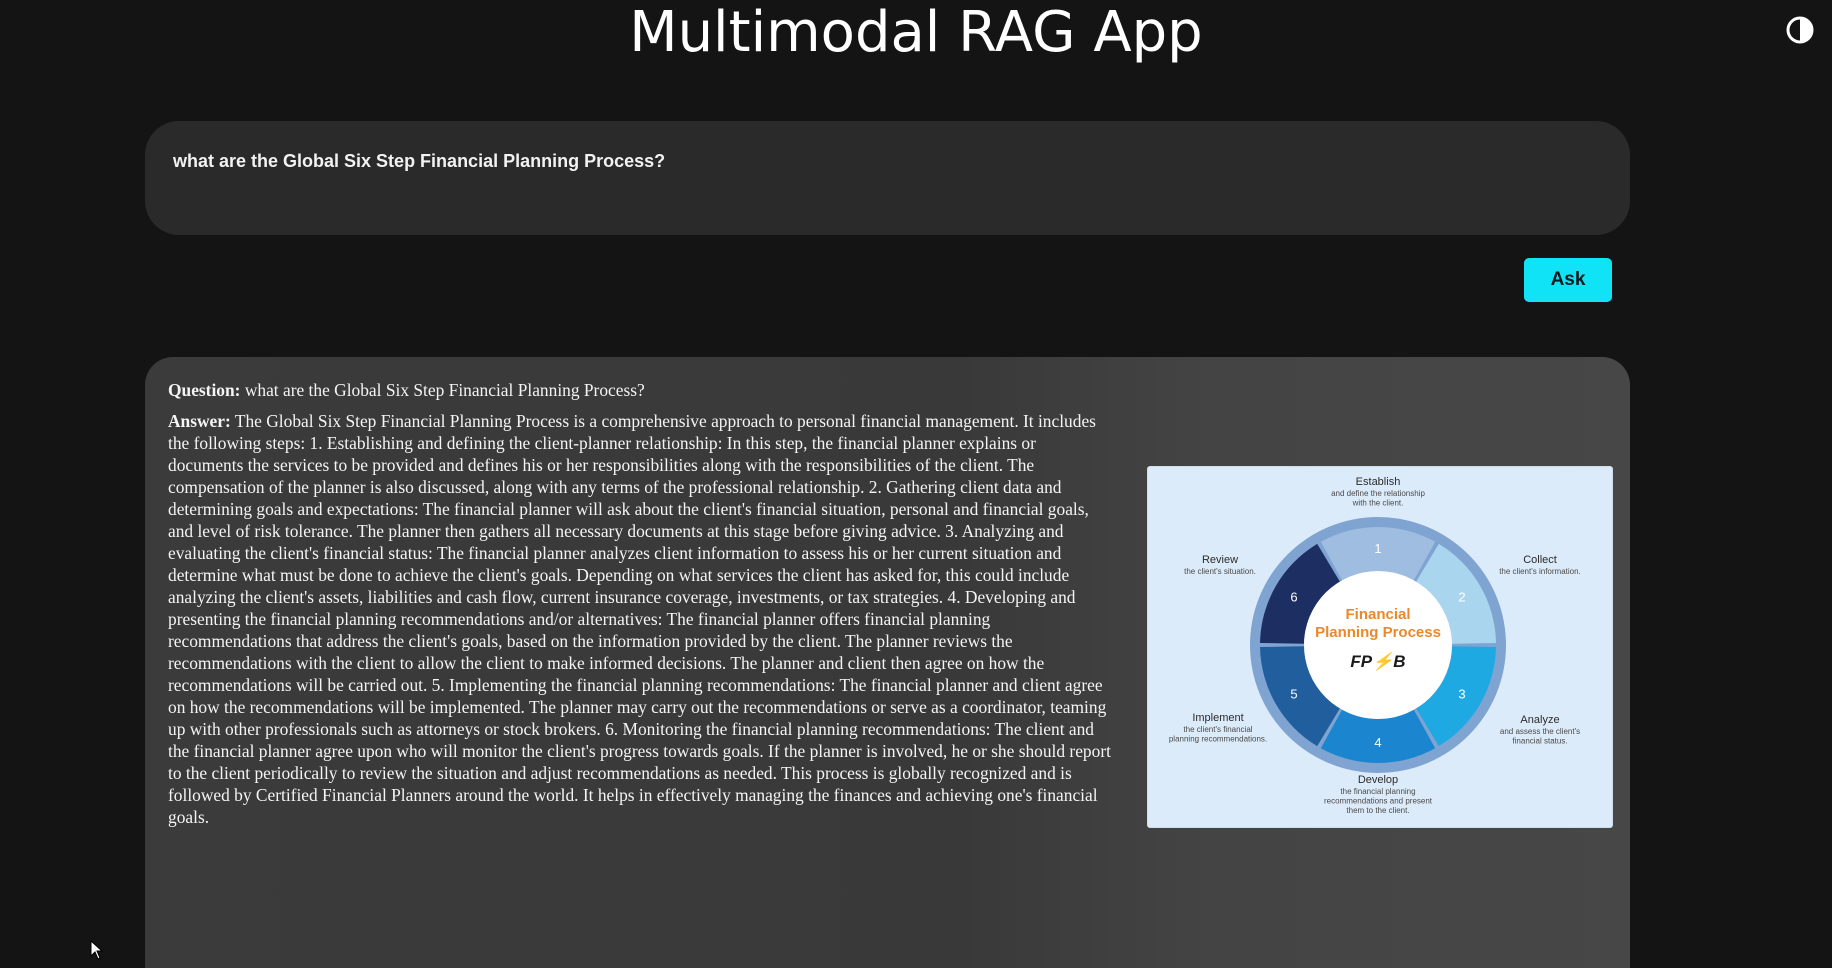 This screenshot has height=968, width=1832. What do you see at coordinates (1378, 632) in the screenshot?
I see `center-title-line2: Planning Process` at bounding box center [1378, 632].